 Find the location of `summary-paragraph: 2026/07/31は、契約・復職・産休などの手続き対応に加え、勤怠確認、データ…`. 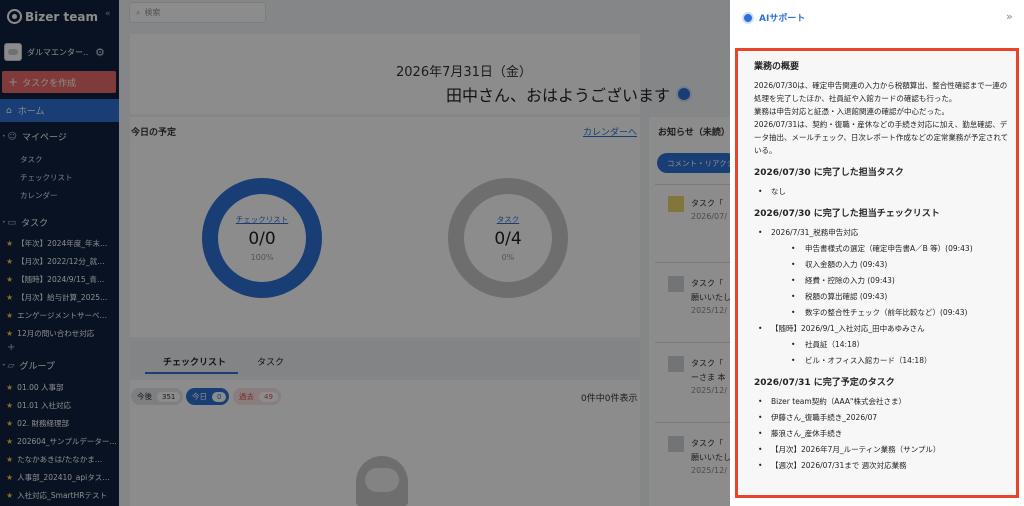

summary-paragraph: 2026/07/31は、契約・復職・産休などの手続き対応に加え、勤怠確認、データ… is located at coordinates (881, 137).